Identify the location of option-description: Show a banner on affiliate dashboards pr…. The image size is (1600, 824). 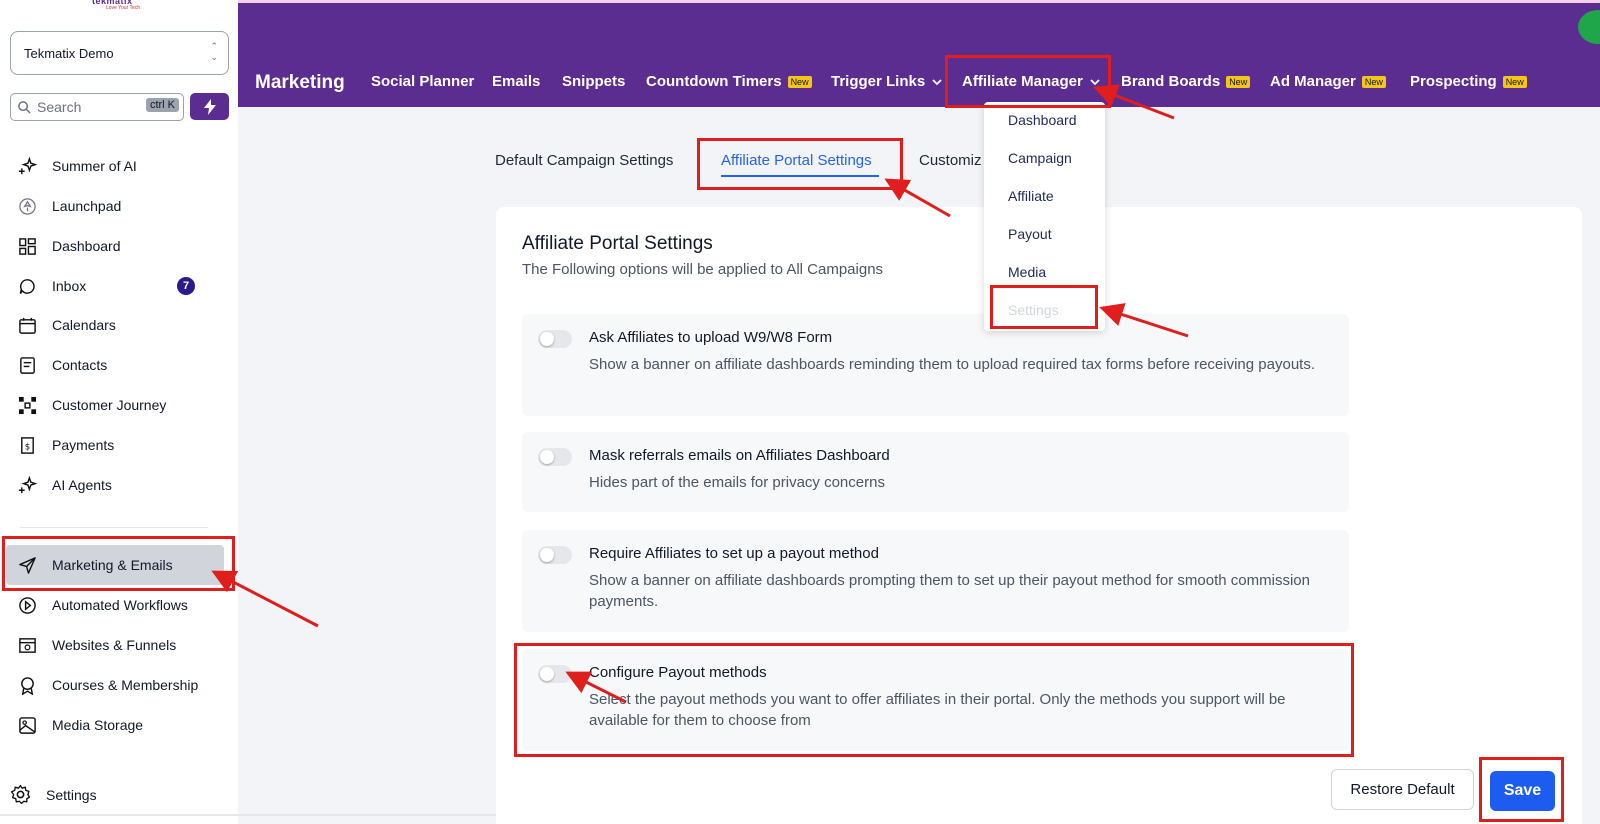
(949, 591).